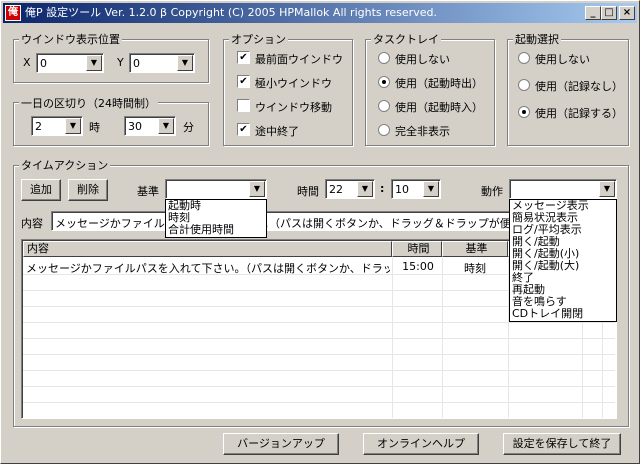 The width and height of the screenshot is (640, 464). What do you see at coordinates (492, 191) in the screenshot?
I see `action-label: 動作` at bounding box center [492, 191].